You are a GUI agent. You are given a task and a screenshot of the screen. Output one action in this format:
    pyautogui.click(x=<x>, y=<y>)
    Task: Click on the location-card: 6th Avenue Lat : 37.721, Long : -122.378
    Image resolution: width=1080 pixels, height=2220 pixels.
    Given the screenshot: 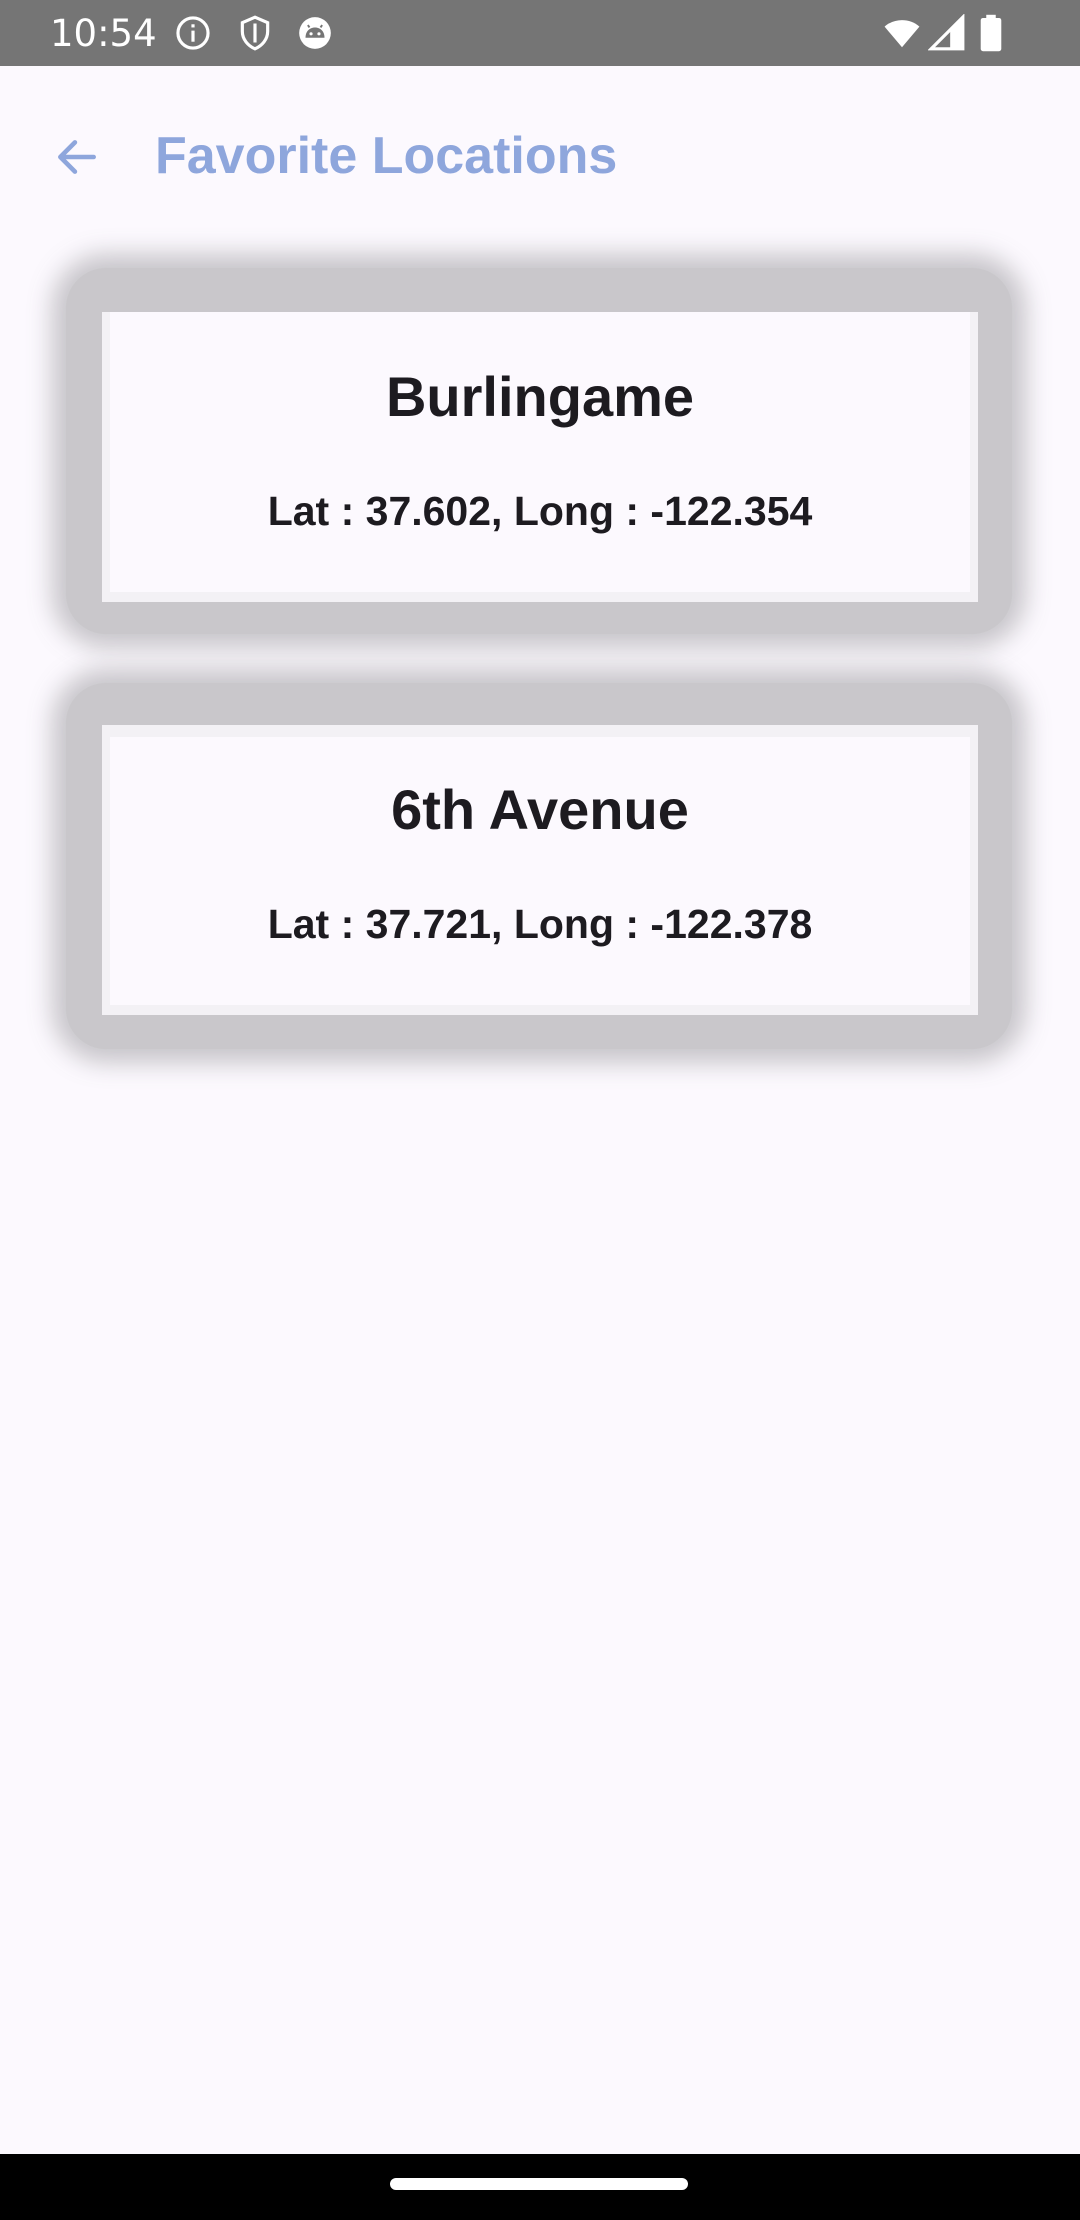 What is the action you would take?
    pyautogui.click(x=539, y=866)
    